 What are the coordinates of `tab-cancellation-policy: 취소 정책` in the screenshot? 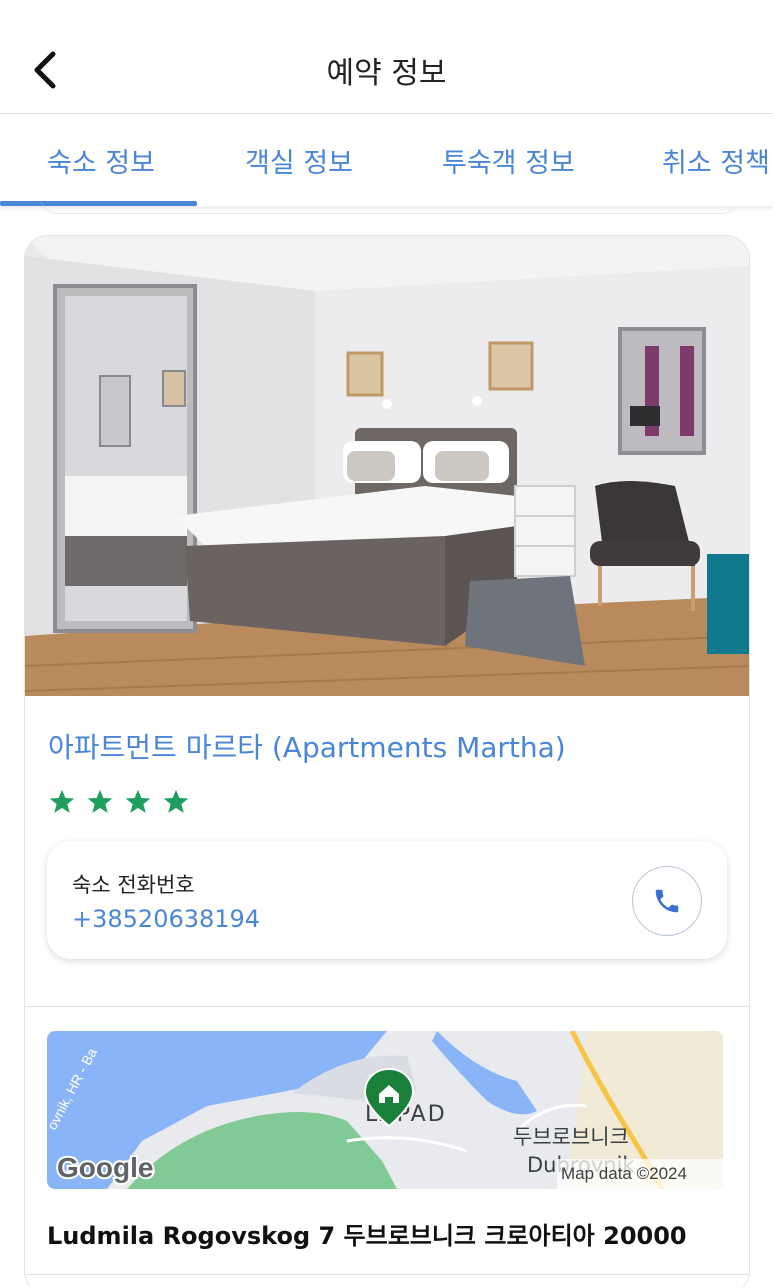 It's located at (716, 160).